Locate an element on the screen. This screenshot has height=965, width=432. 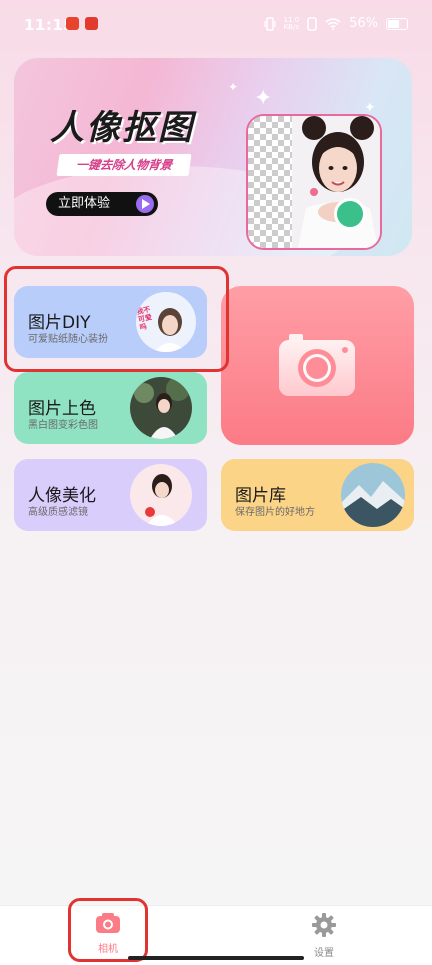
camera-card is located at coordinates (317, 365).